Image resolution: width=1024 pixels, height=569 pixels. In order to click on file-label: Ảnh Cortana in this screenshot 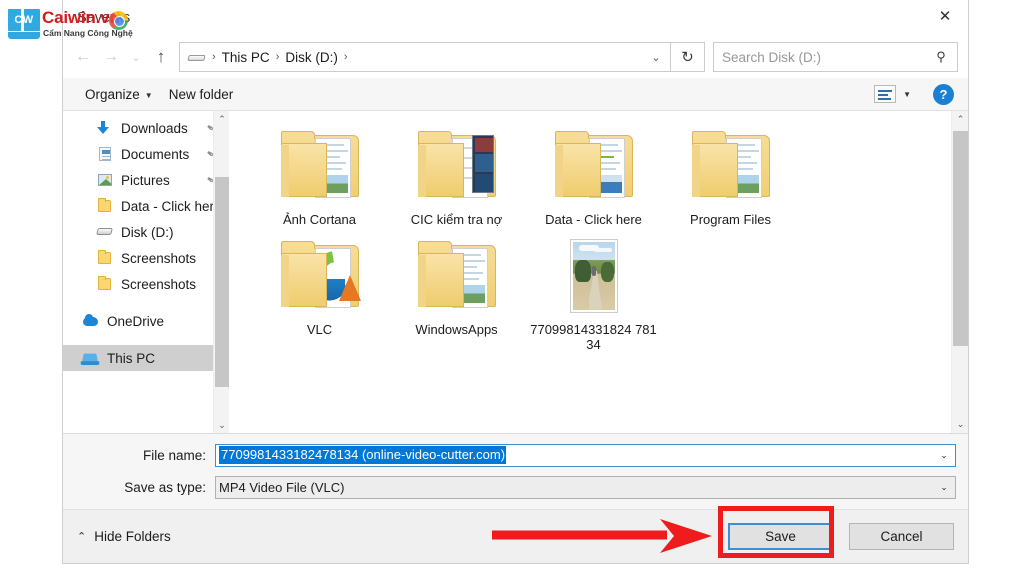, I will do `click(319, 219)`.